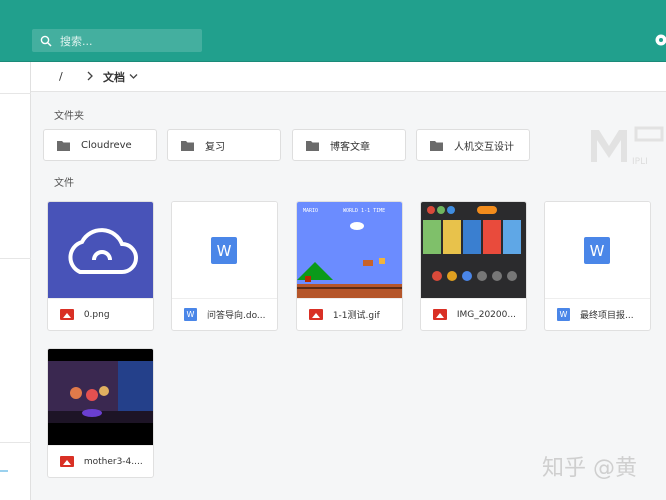 The image size is (666, 500). What do you see at coordinates (349, 253) in the screenshot?
I see `game-screenshot-image: MARIO WORLD 1-1 TIME` at bounding box center [349, 253].